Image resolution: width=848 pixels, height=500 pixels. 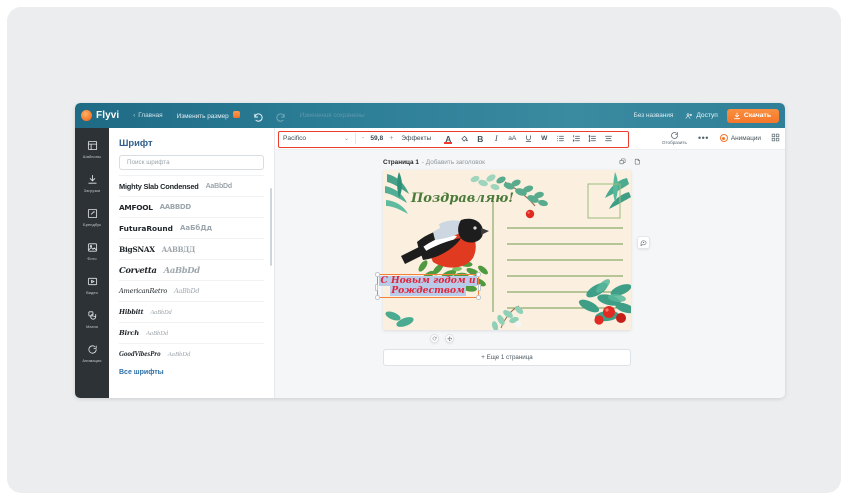 I want to click on strikethrough-icon: W, so click(x=544, y=138).